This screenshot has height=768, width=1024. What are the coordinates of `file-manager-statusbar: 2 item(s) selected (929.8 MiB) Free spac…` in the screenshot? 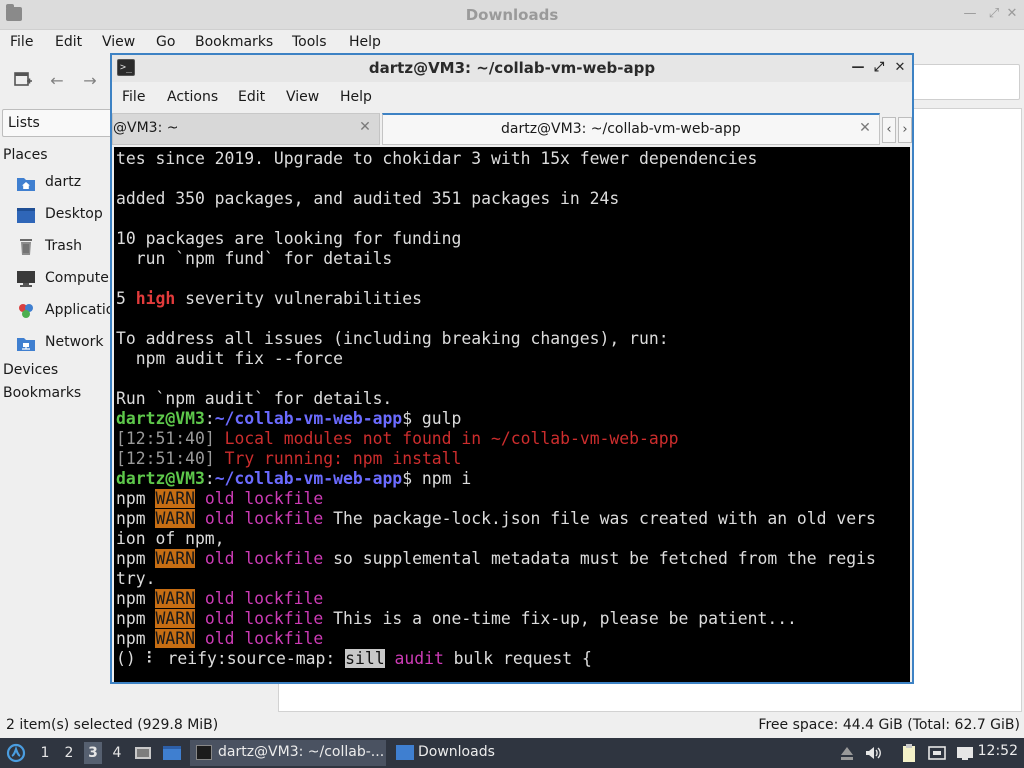 It's located at (512, 726).